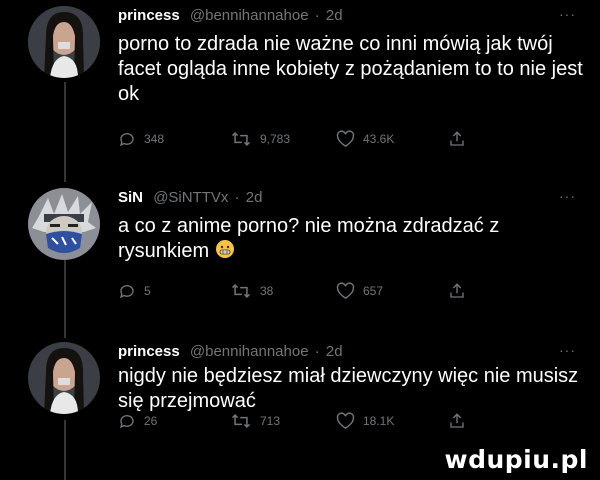  Describe the element at coordinates (270, 421) in the screenshot. I see `retweet-count: 713` at that location.